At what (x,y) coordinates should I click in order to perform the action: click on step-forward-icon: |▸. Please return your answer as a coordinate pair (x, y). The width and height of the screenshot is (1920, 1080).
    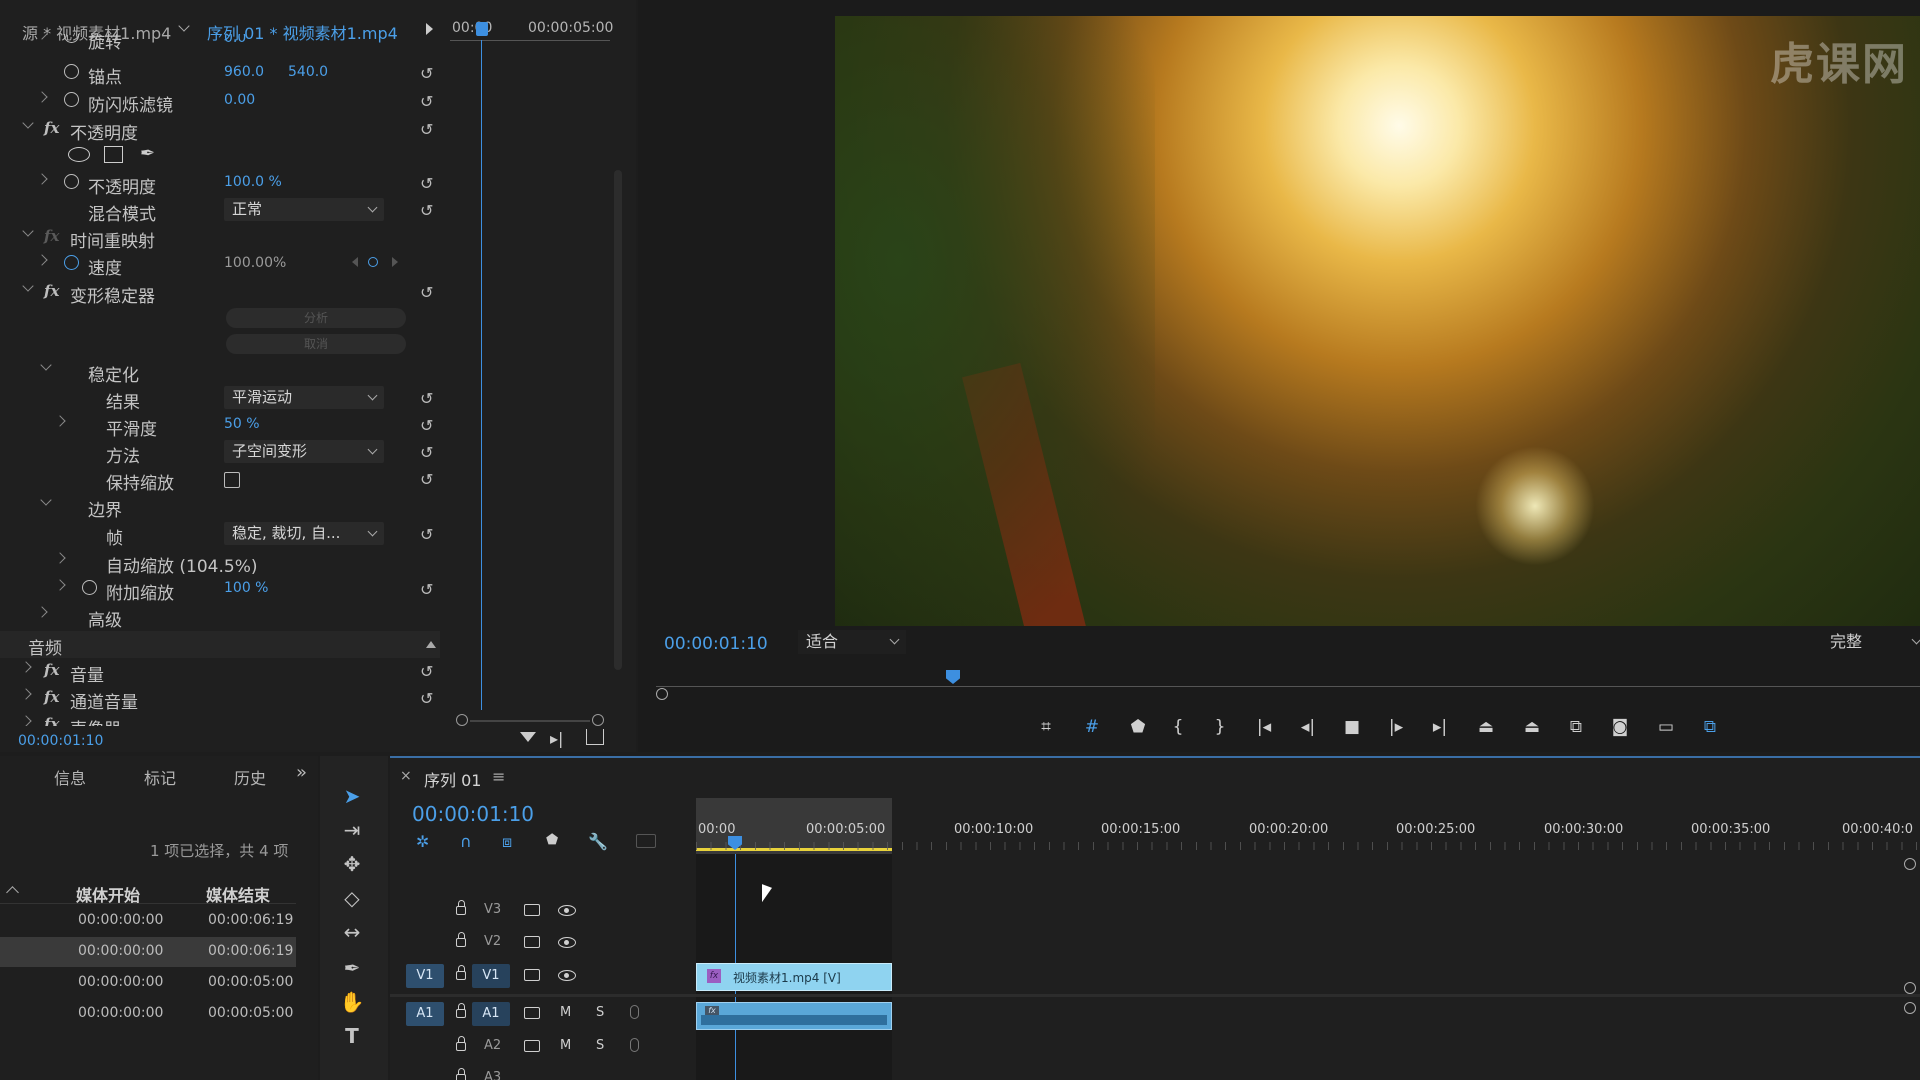
    Looking at the image, I should click on (1396, 727).